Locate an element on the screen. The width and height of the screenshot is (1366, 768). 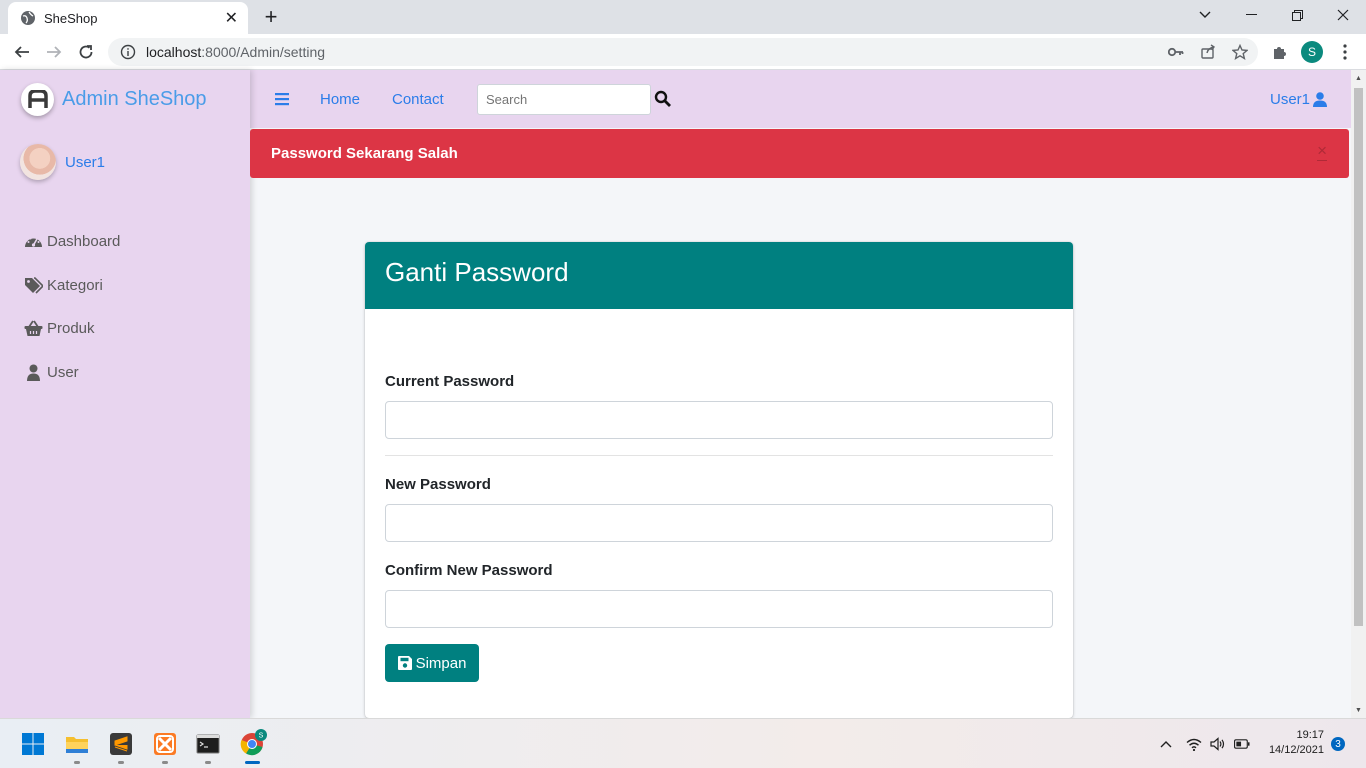
sidebar-item-produk: Produk is located at coordinates (72, 329).